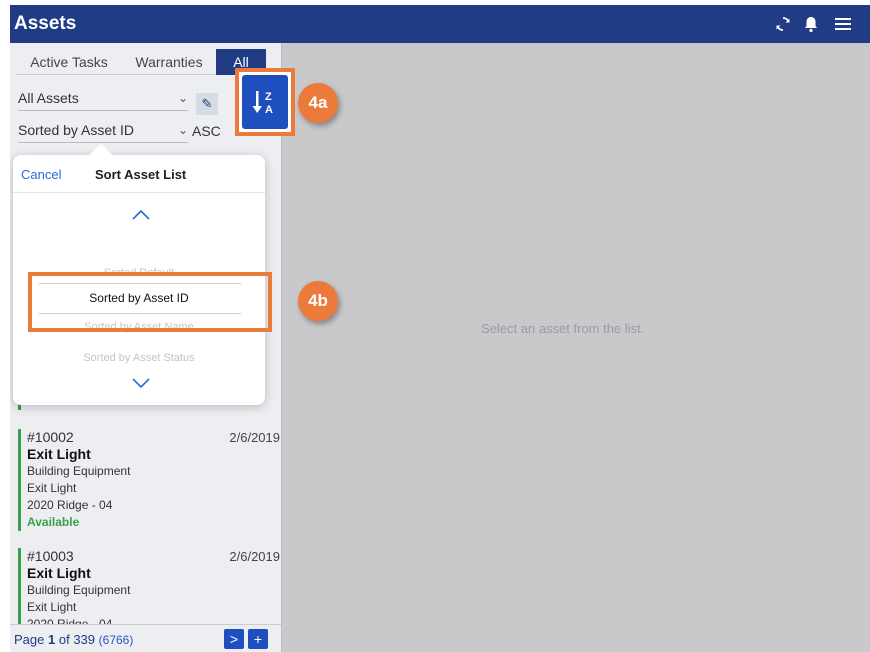  What do you see at coordinates (141, 174) in the screenshot?
I see `popover-title: Sort Asset List` at bounding box center [141, 174].